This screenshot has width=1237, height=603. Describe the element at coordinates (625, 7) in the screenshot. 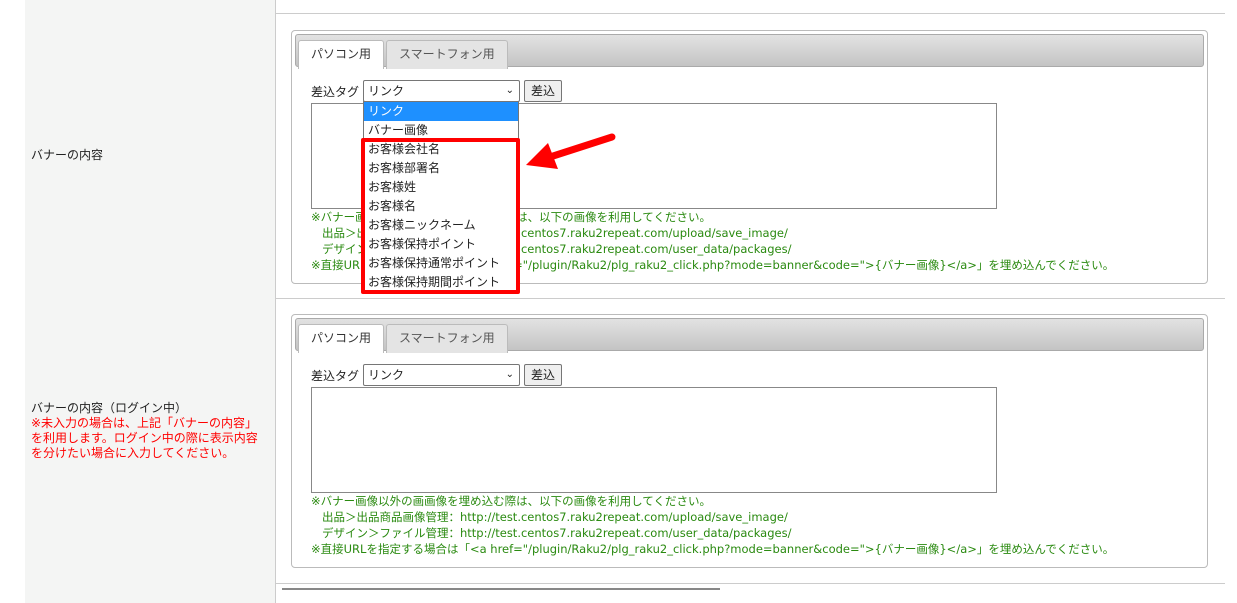

I see `row-top` at that location.